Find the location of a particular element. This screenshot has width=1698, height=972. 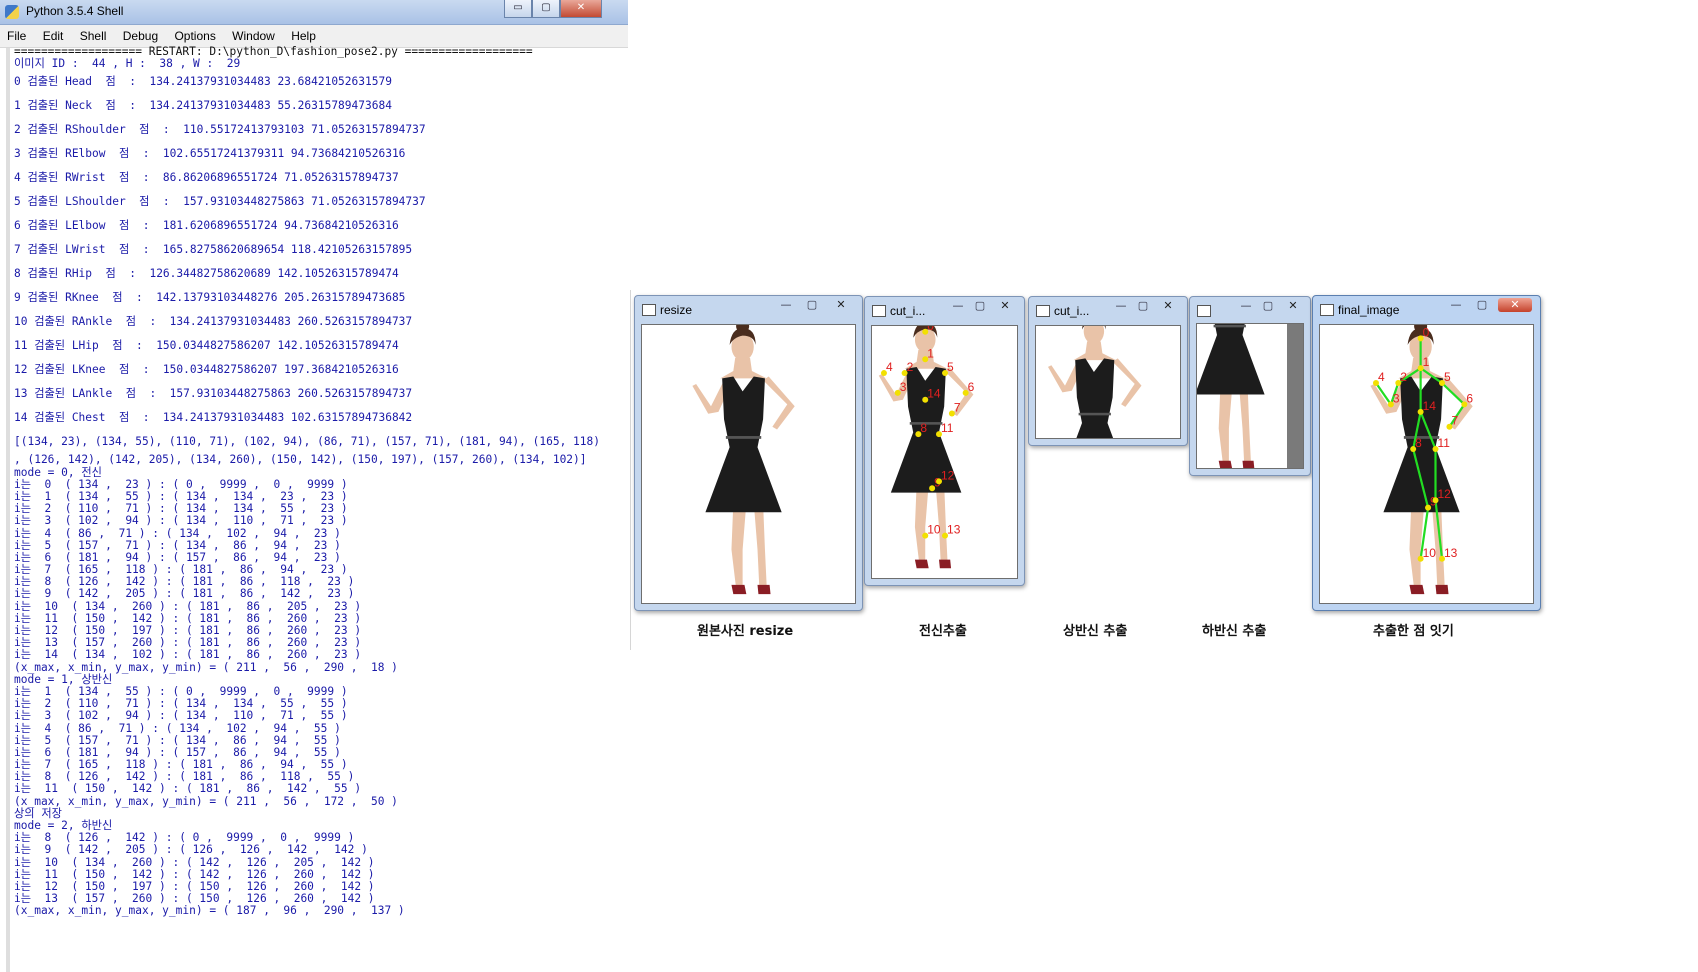

cut-upper-window: cut_i... — ▢ ✕ is located at coordinates (1108, 371).